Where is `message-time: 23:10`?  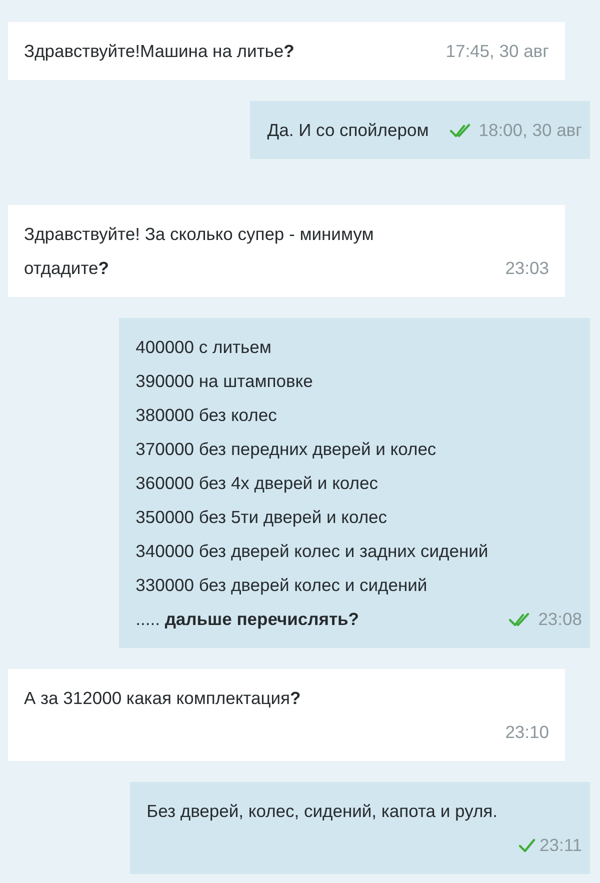 message-time: 23:10 is located at coordinates (527, 732).